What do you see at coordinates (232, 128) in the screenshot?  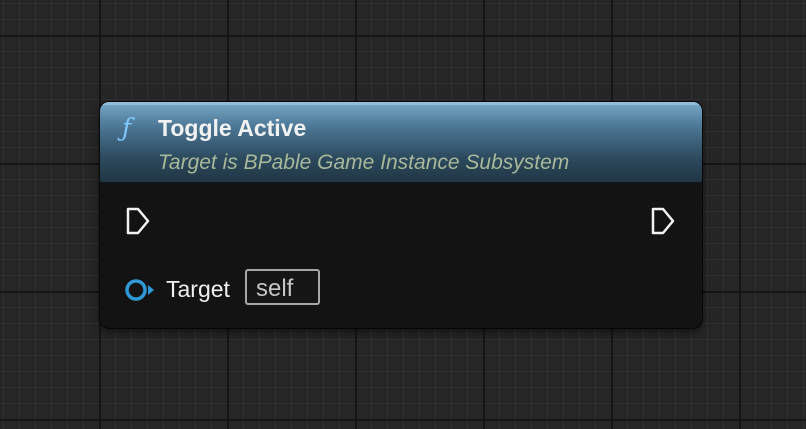 I see `node-title: Toggle Active` at bounding box center [232, 128].